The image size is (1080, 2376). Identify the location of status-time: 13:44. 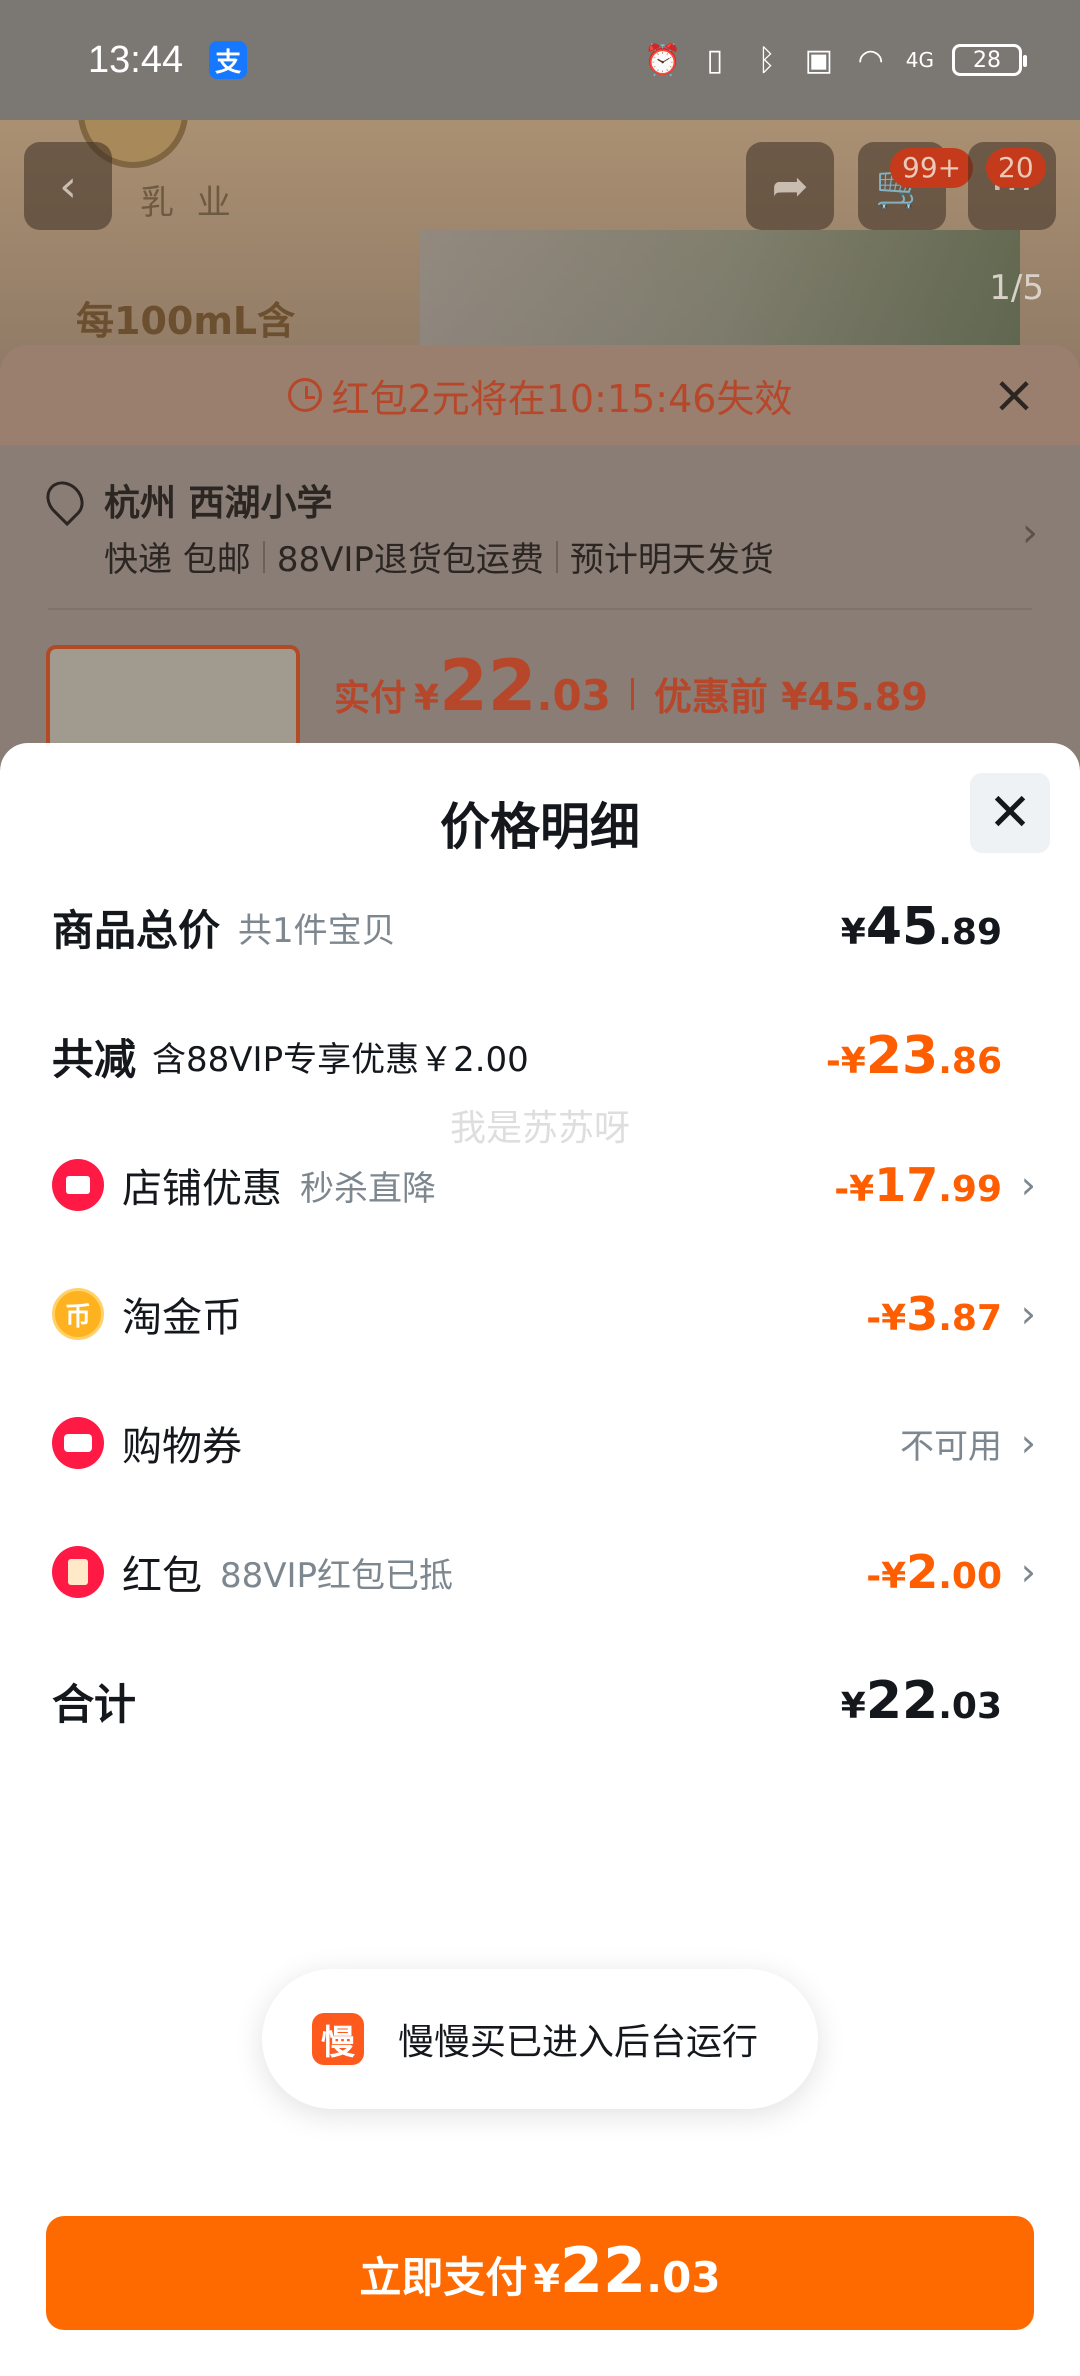
(136, 59).